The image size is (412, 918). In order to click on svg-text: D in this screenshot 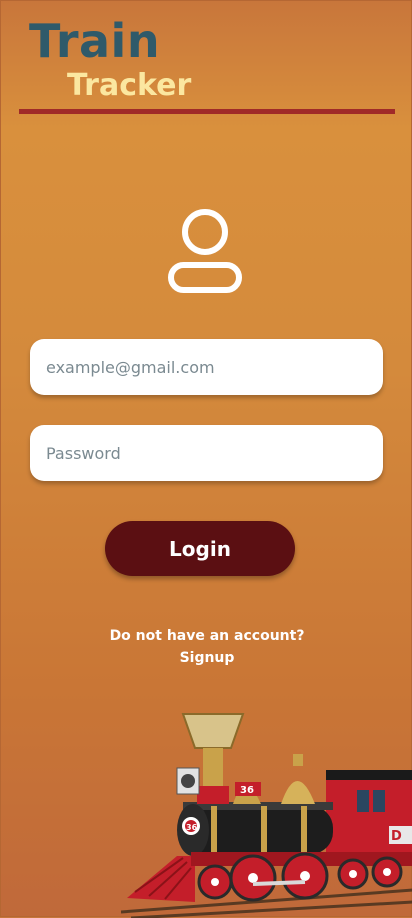, I will do `click(396, 836)`.